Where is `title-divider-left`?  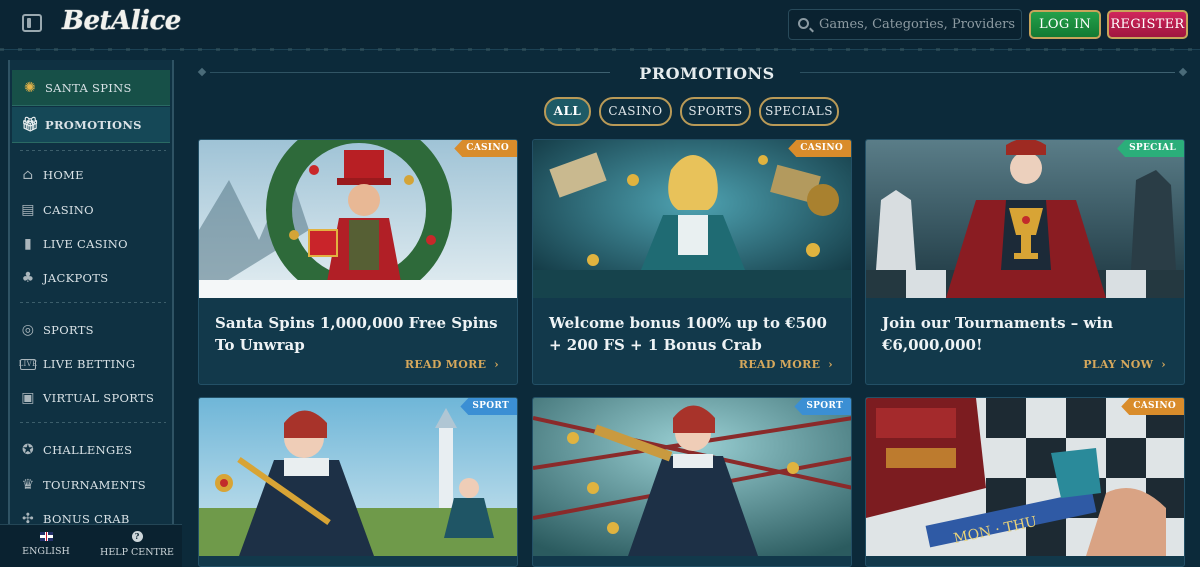
title-divider-left is located at coordinates (410, 72).